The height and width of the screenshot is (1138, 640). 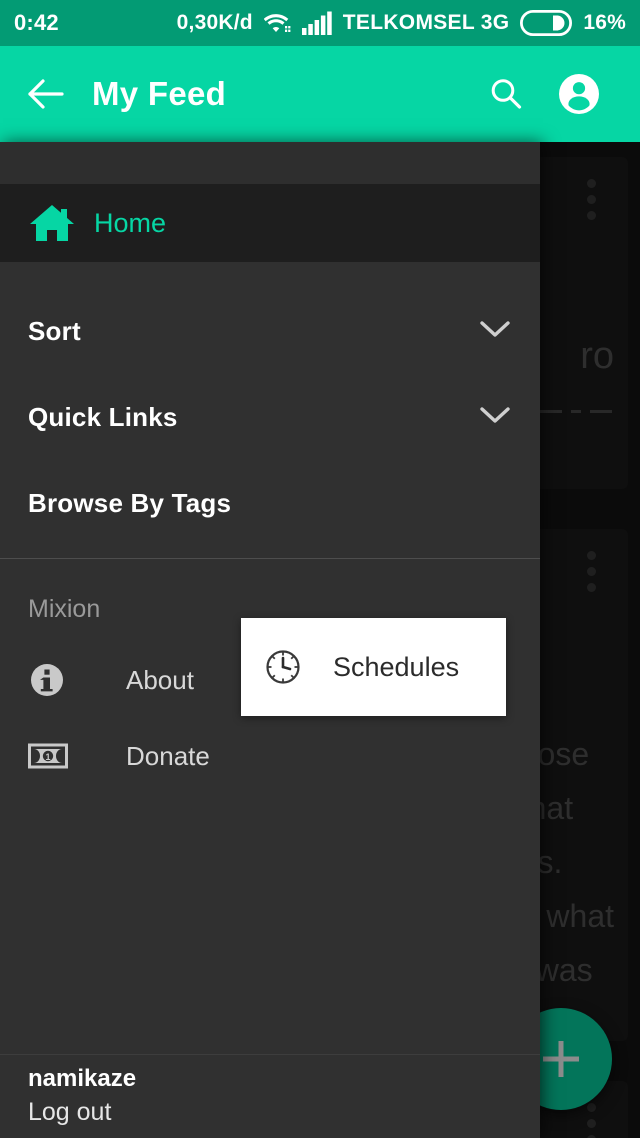 What do you see at coordinates (546, 23) in the screenshot?
I see `battery-icon` at bounding box center [546, 23].